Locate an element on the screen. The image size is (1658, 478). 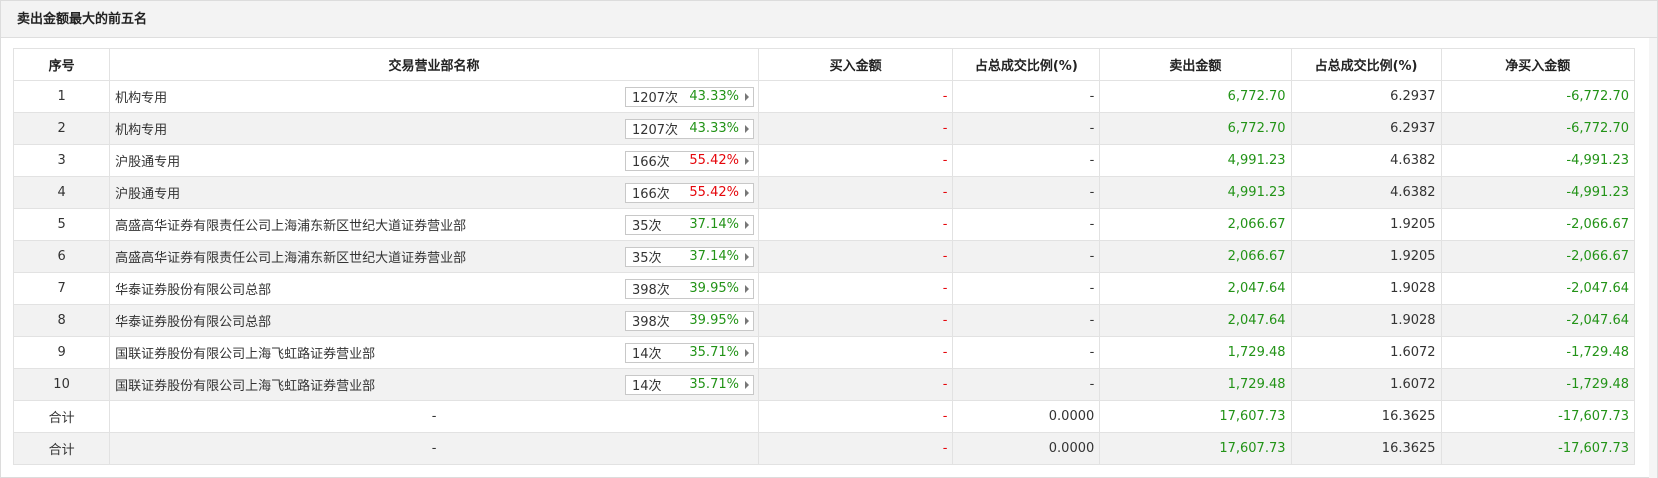
broker-name-cell: 华泰证券股份有限公司总部 398次 39.95% is located at coordinates (434, 320).